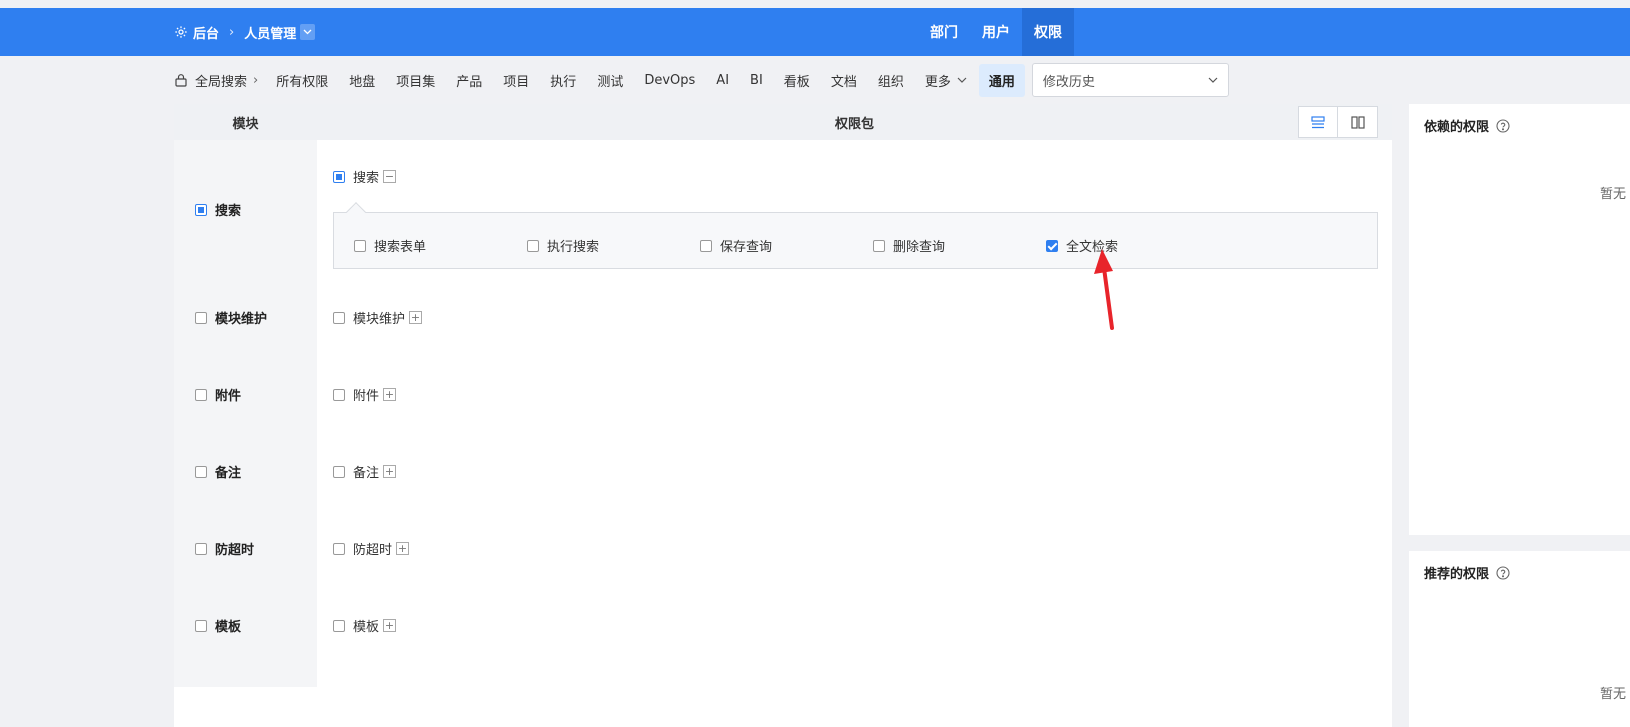  Describe the element at coordinates (855, 240) in the screenshot. I see `search-privilege-list: 搜索表单 执行搜索 保存查询 删除查询 全文检索` at that location.